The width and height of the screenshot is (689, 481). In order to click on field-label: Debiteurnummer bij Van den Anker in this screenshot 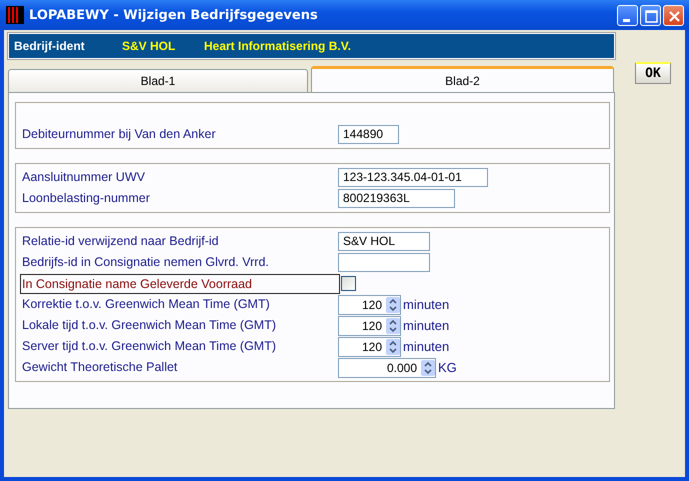, I will do `click(119, 134)`.